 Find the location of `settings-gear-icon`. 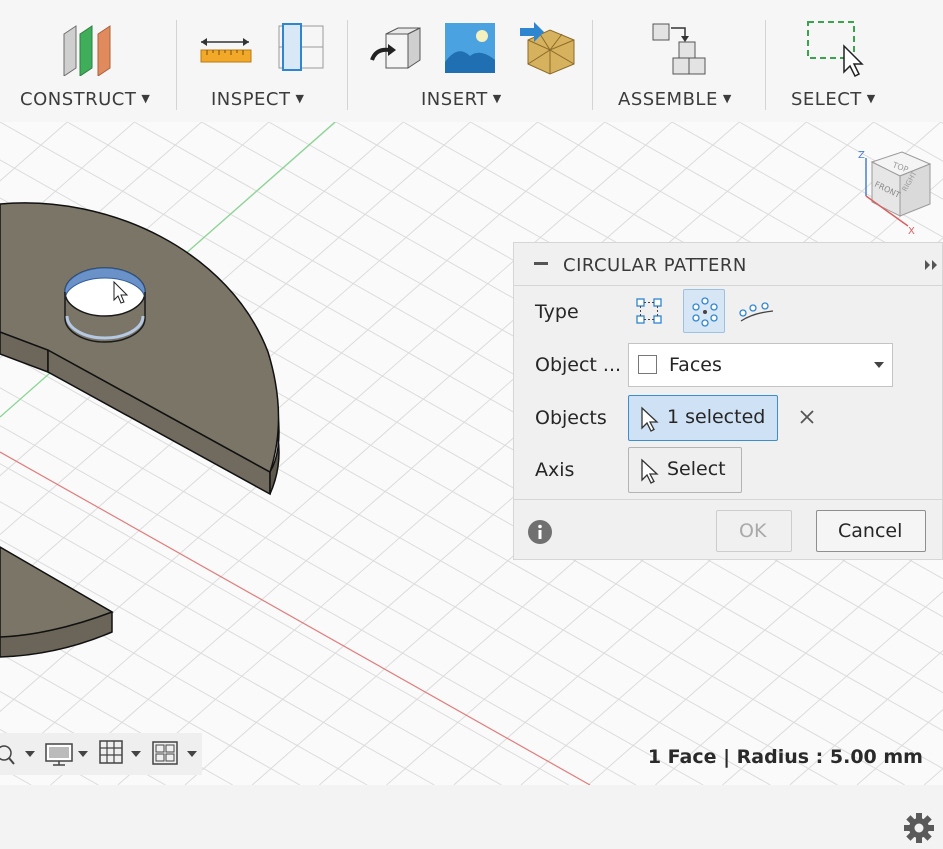

settings-gear-icon is located at coordinates (919, 828).